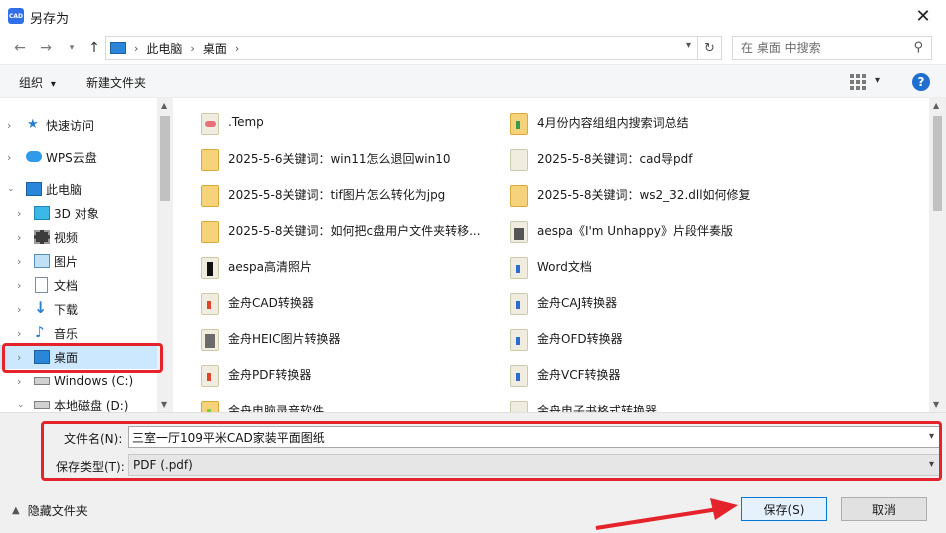 Image resolution: width=946 pixels, height=533 pixels. What do you see at coordinates (937, 163) in the screenshot?
I see `file-list-scroll-thumb` at bounding box center [937, 163].